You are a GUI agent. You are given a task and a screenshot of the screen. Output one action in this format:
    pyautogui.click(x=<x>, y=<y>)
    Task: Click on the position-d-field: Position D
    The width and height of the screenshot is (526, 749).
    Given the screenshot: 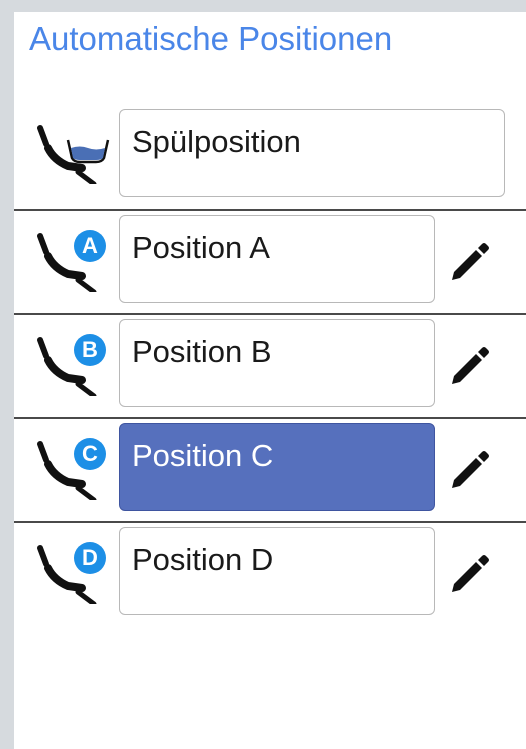 What is the action you would take?
    pyautogui.click(x=277, y=571)
    